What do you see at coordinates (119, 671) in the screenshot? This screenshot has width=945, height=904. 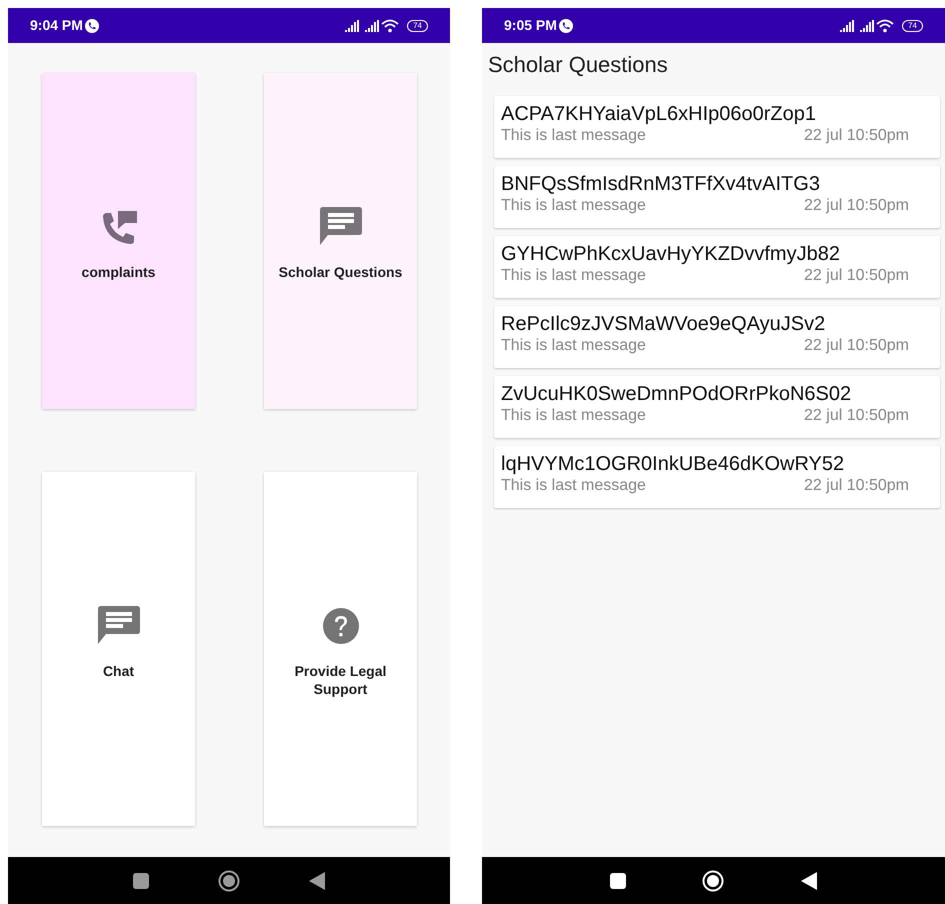 I see `tile-label: Chat` at bounding box center [119, 671].